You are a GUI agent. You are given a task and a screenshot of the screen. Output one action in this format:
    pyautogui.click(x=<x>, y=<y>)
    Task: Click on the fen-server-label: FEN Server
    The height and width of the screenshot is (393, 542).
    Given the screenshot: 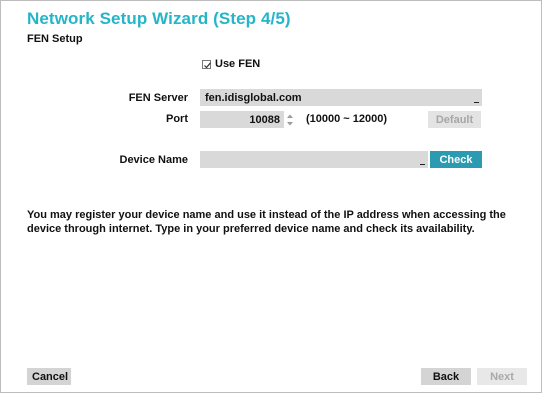 What is the action you would take?
    pyautogui.click(x=158, y=98)
    